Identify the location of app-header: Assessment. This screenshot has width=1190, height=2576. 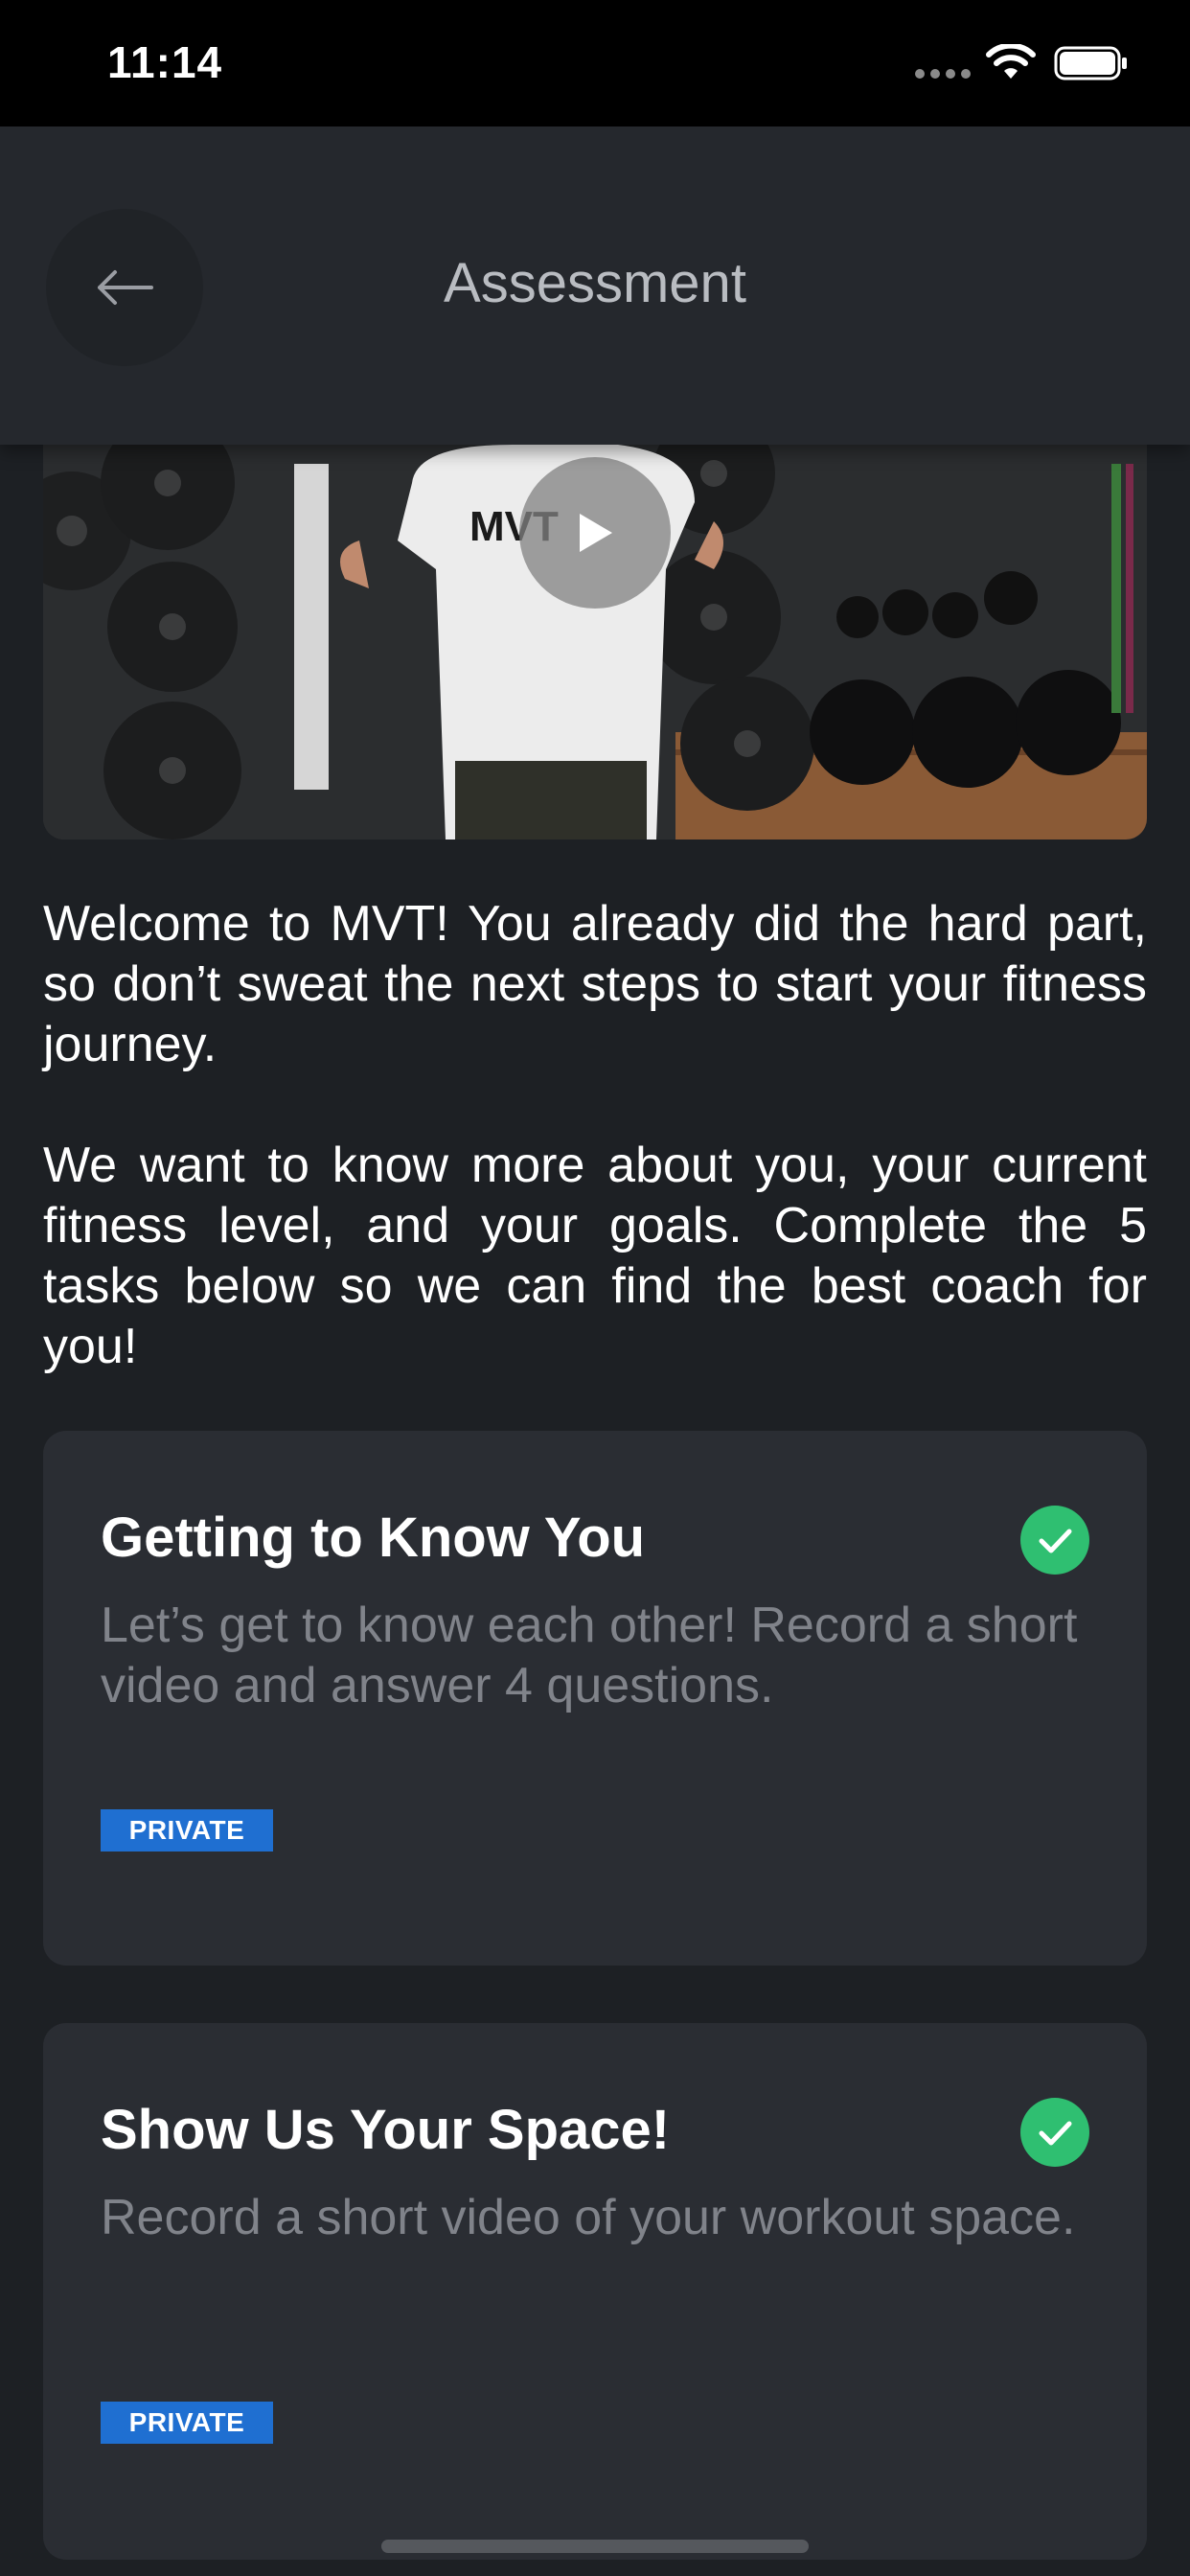
(595, 285).